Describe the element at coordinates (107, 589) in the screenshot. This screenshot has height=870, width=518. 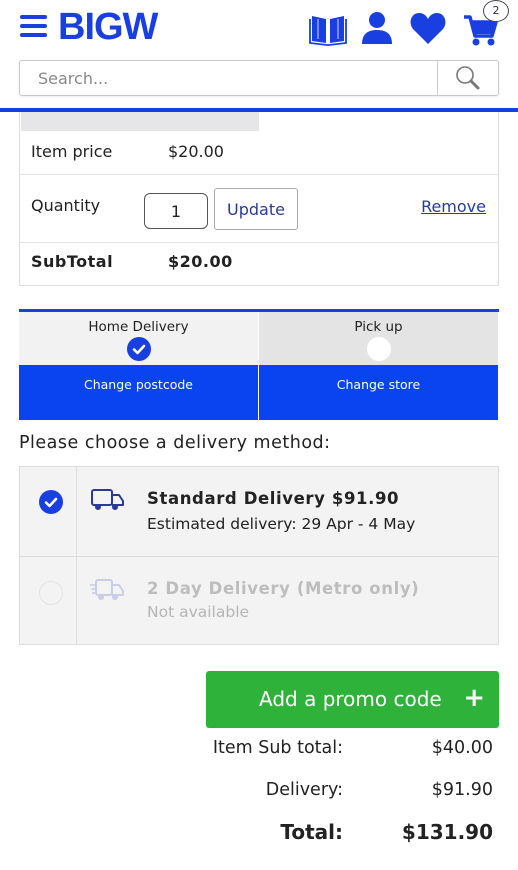
I see `fast-truck-icon` at that location.